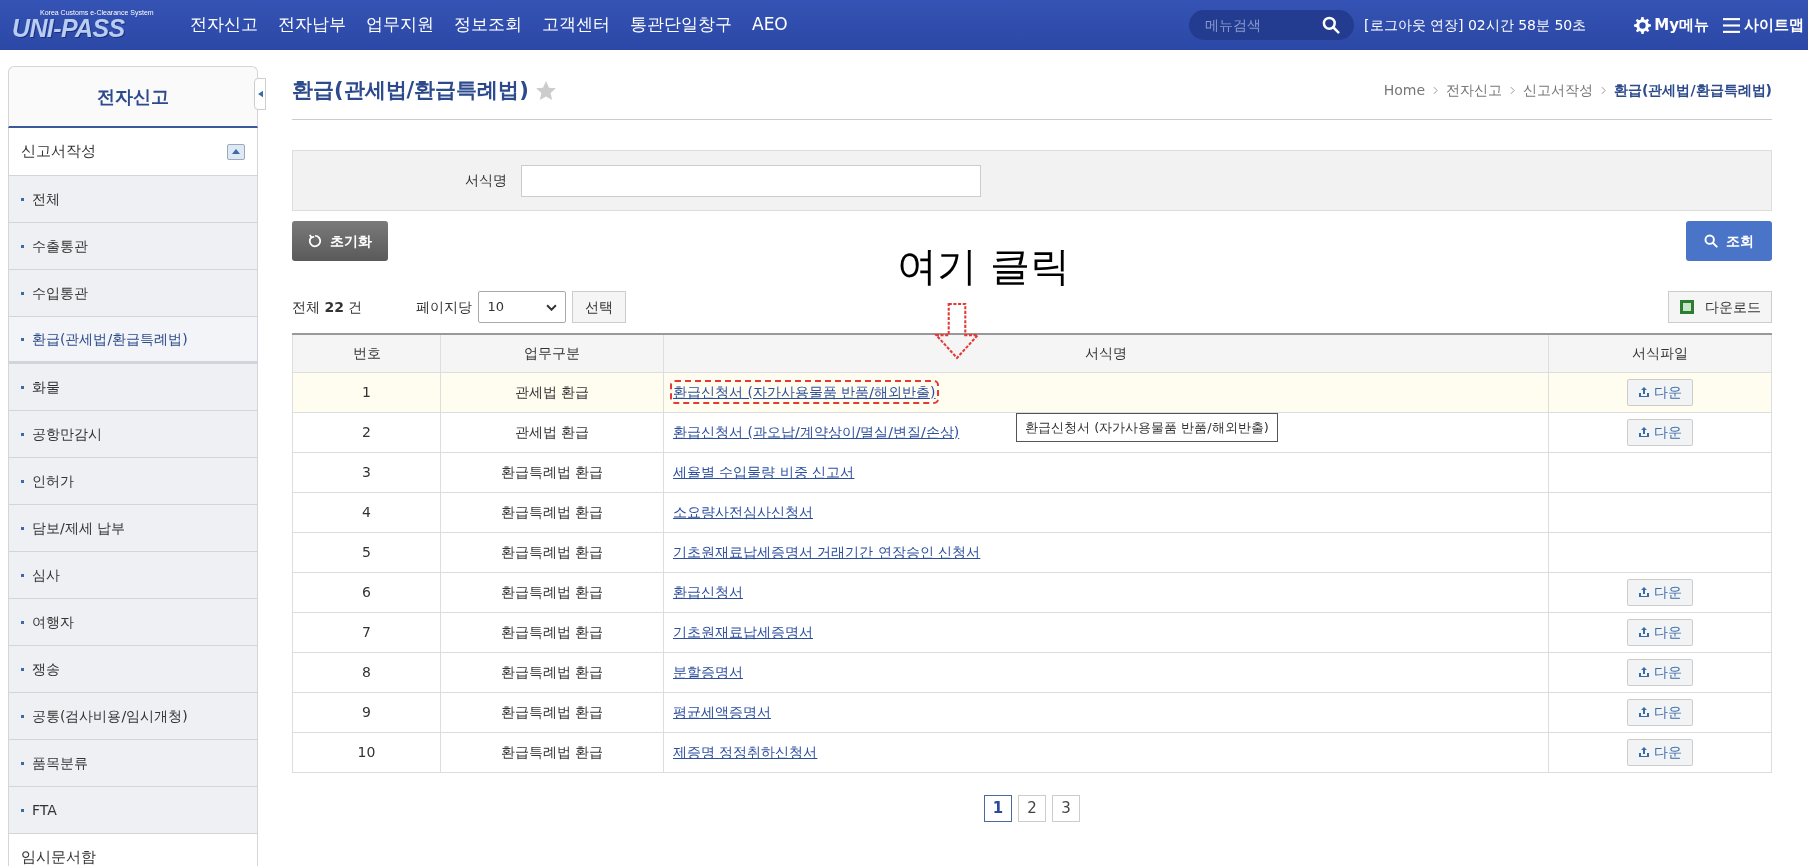 The width and height of the screenshot is (1808, 866). I want to click on sidebar-item: 공항만감시, so click(133, 434).